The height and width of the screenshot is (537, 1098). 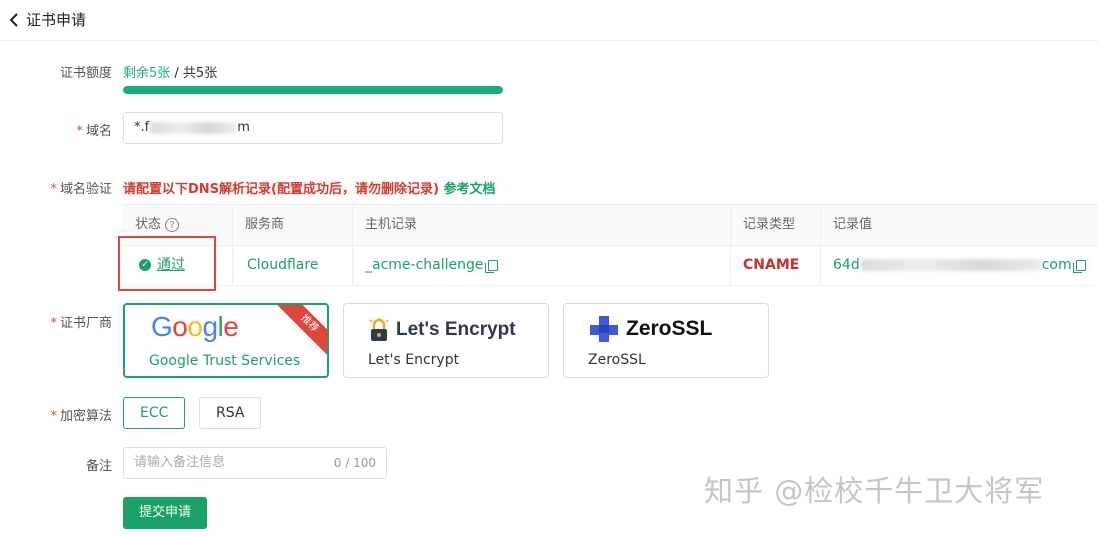 What do you see at coordinates (180, 462) in the screenshot?
I see `remark-placeholder: 请输入备注信息` at bounding box center [180, 462].